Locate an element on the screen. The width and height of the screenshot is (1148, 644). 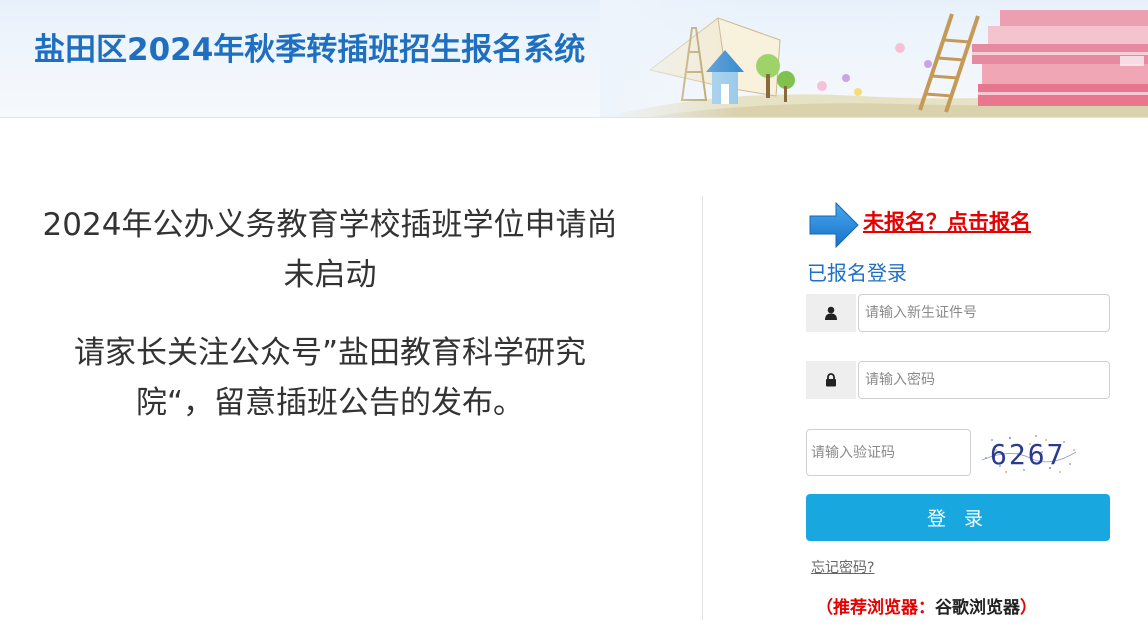
browser-tip-suffix: ） is located at coordinates (1028, 608).